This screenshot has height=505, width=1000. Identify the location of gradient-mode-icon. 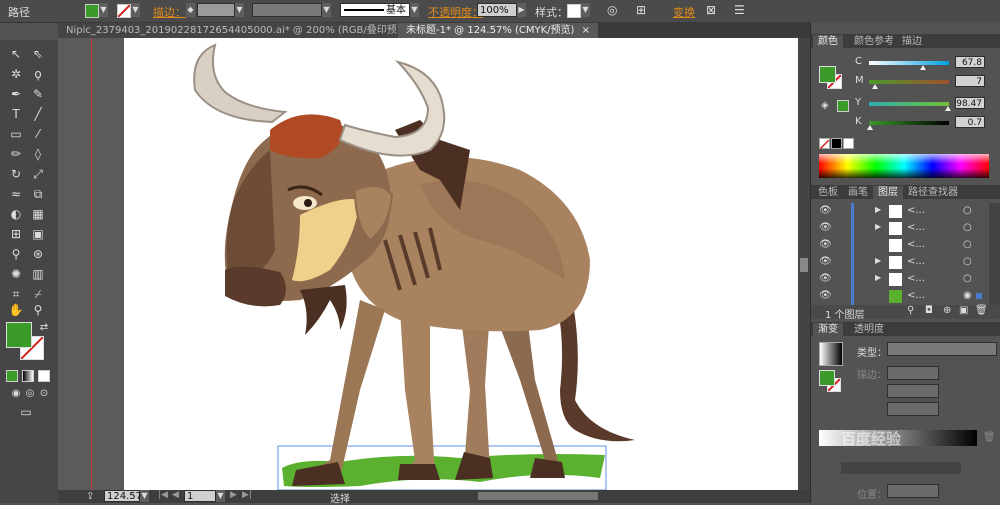
(28, 376).